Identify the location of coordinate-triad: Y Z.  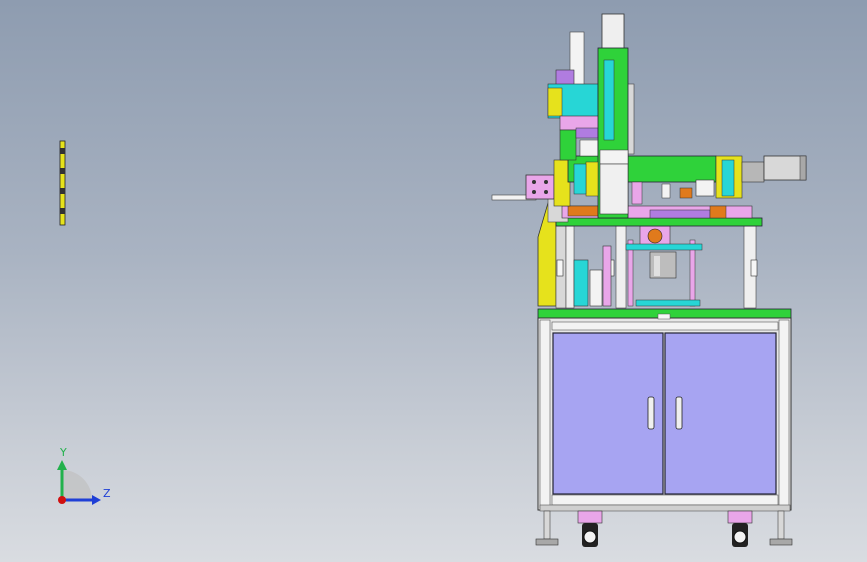
(84, 475).